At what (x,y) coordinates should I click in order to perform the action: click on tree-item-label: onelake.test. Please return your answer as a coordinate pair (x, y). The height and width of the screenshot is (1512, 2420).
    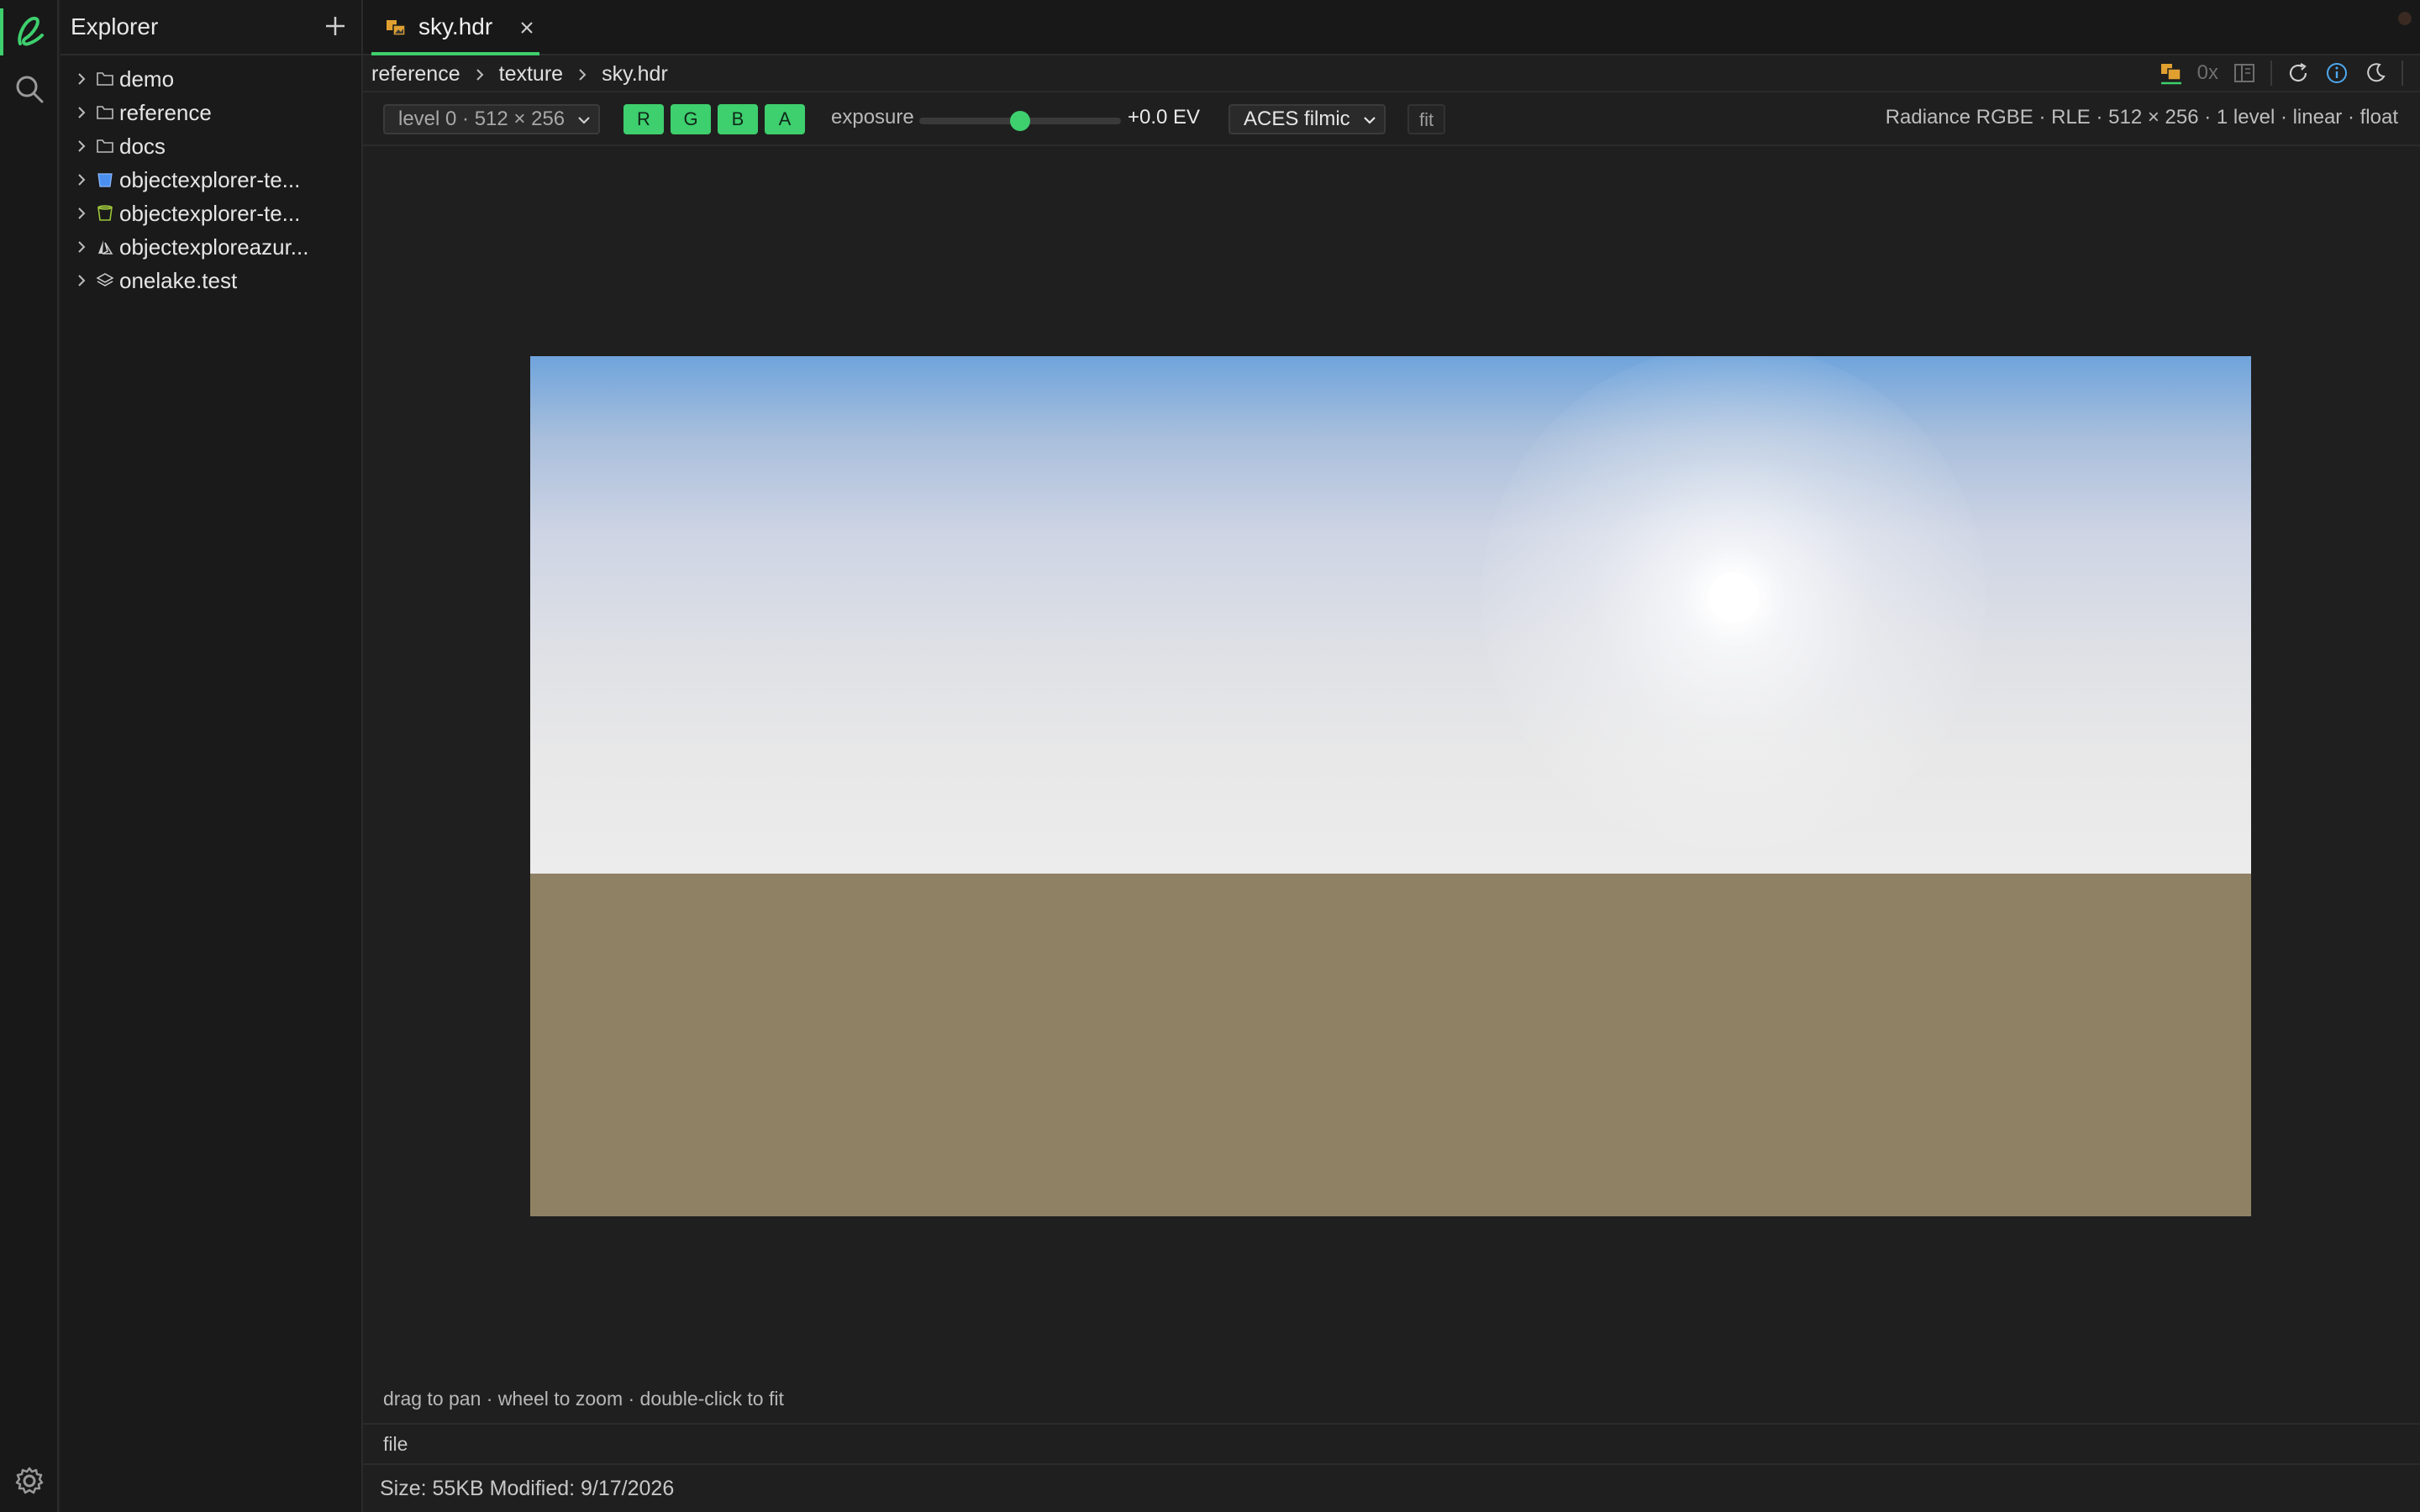
    Looking at the image, I should click on (178, 280).